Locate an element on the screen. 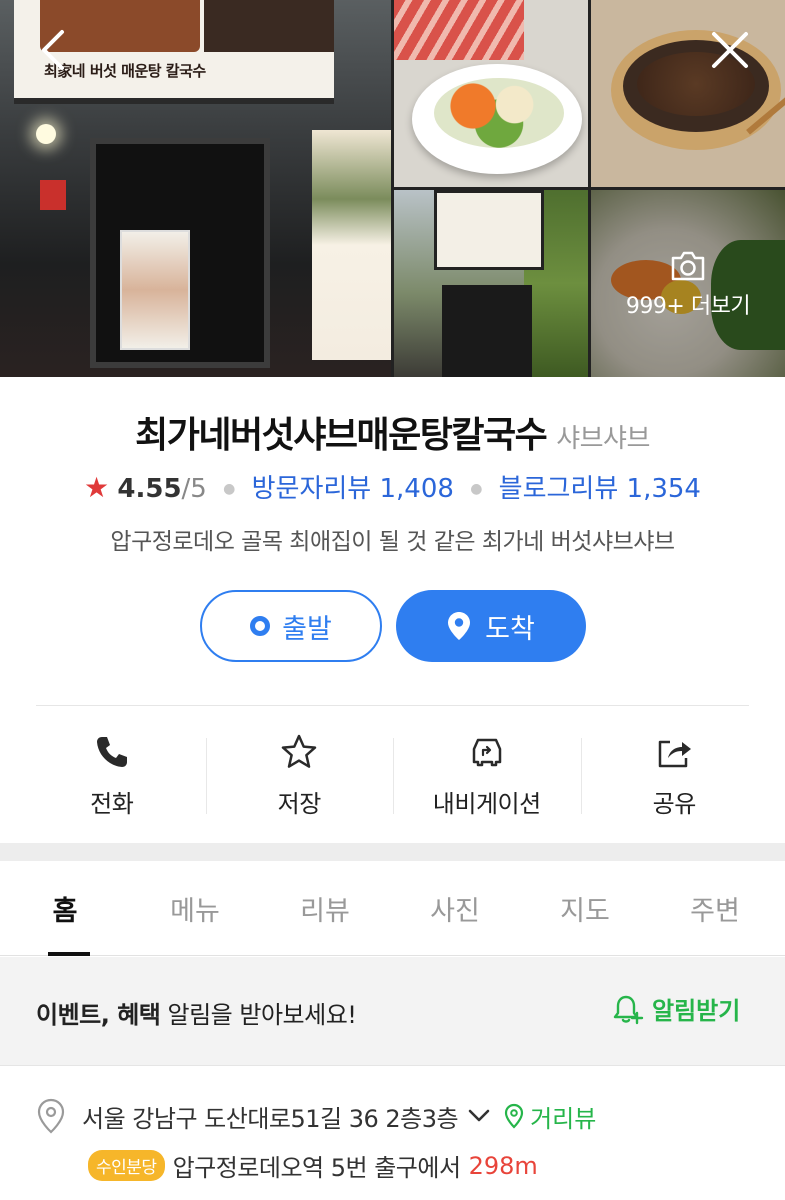 Image resolution: width=785 pixels, height=1200 pixels. share-button: 공유 is located at coordinates (674, 777).